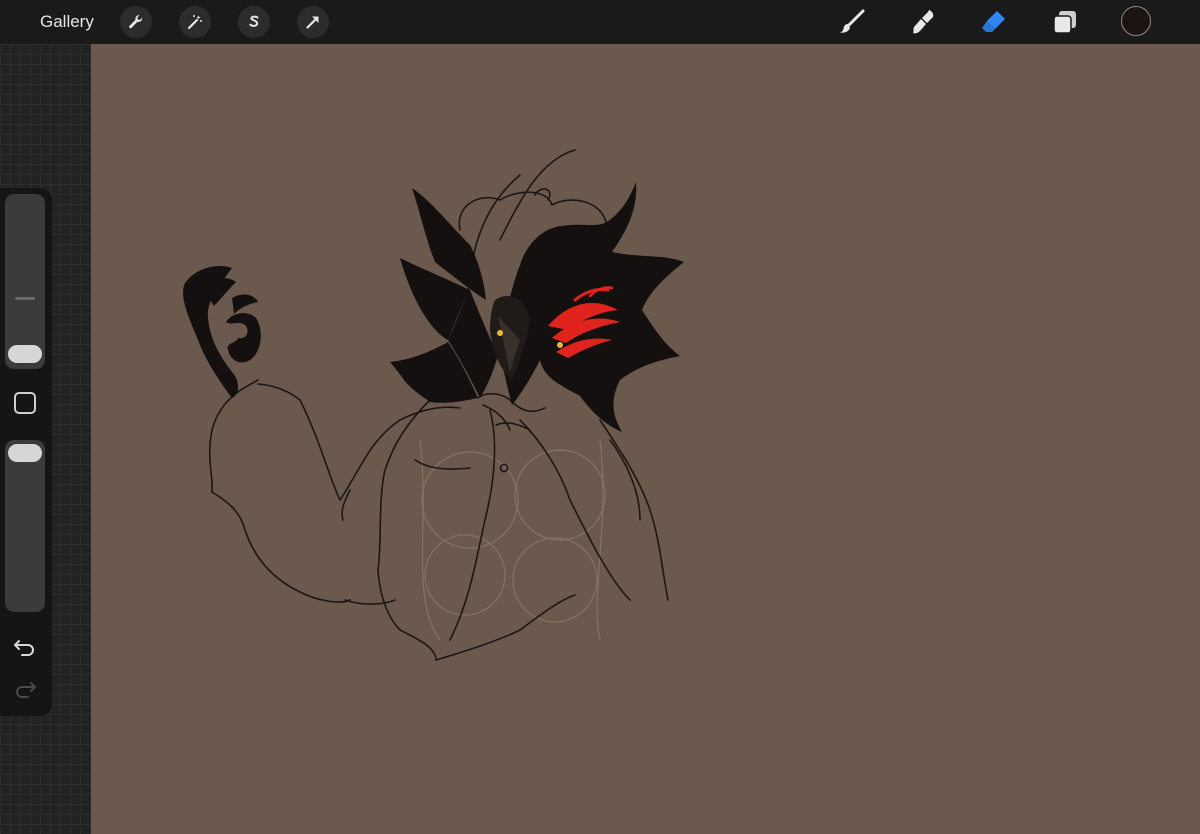 The width and height of the screenshot is (1200, 834). Describe the element at coordinates (222, 331) in the screenshot. I see `hand-silhouette` at that location.